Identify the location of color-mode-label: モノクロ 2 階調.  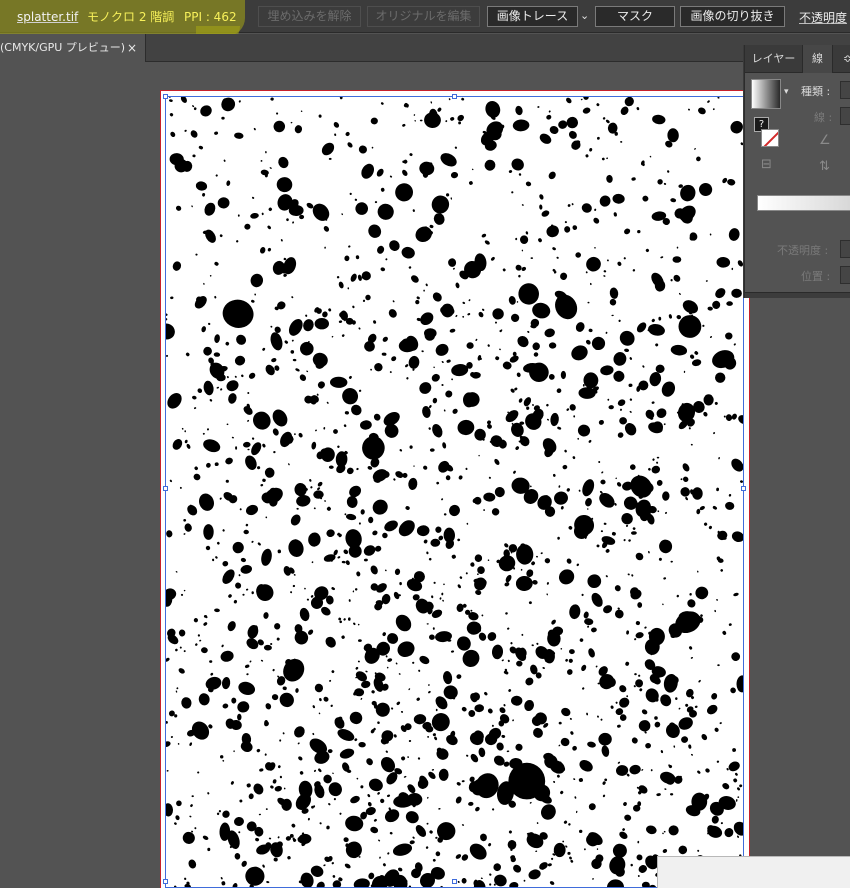
(131, 17).